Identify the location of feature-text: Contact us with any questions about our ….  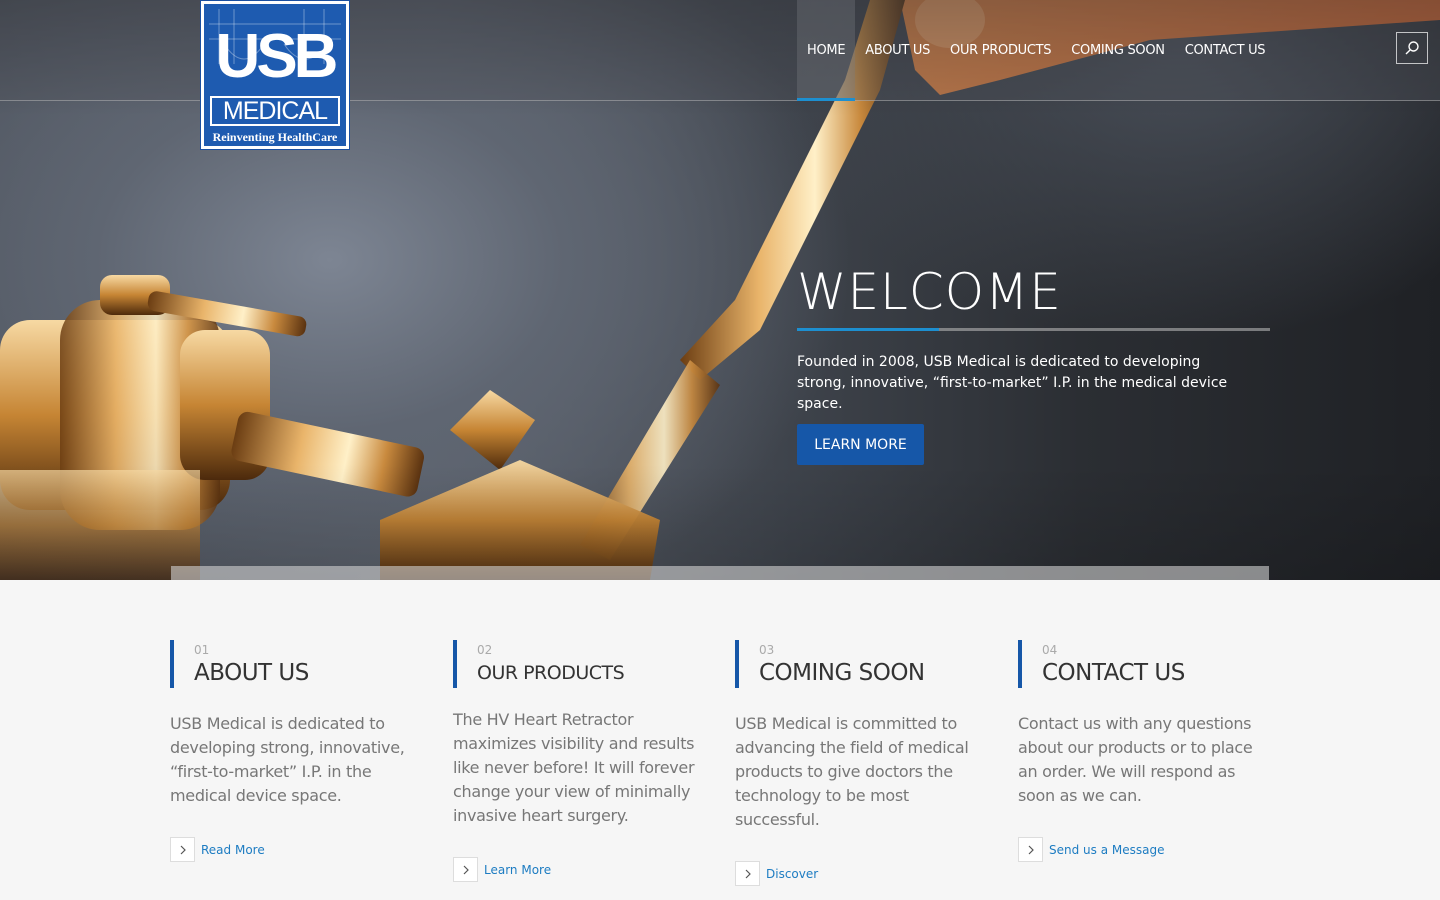
(1135, 759).